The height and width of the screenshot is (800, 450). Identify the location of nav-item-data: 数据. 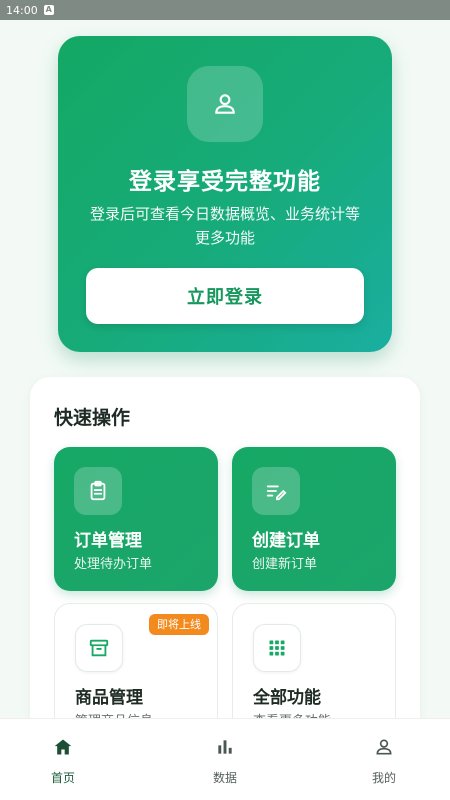
(225, 759).